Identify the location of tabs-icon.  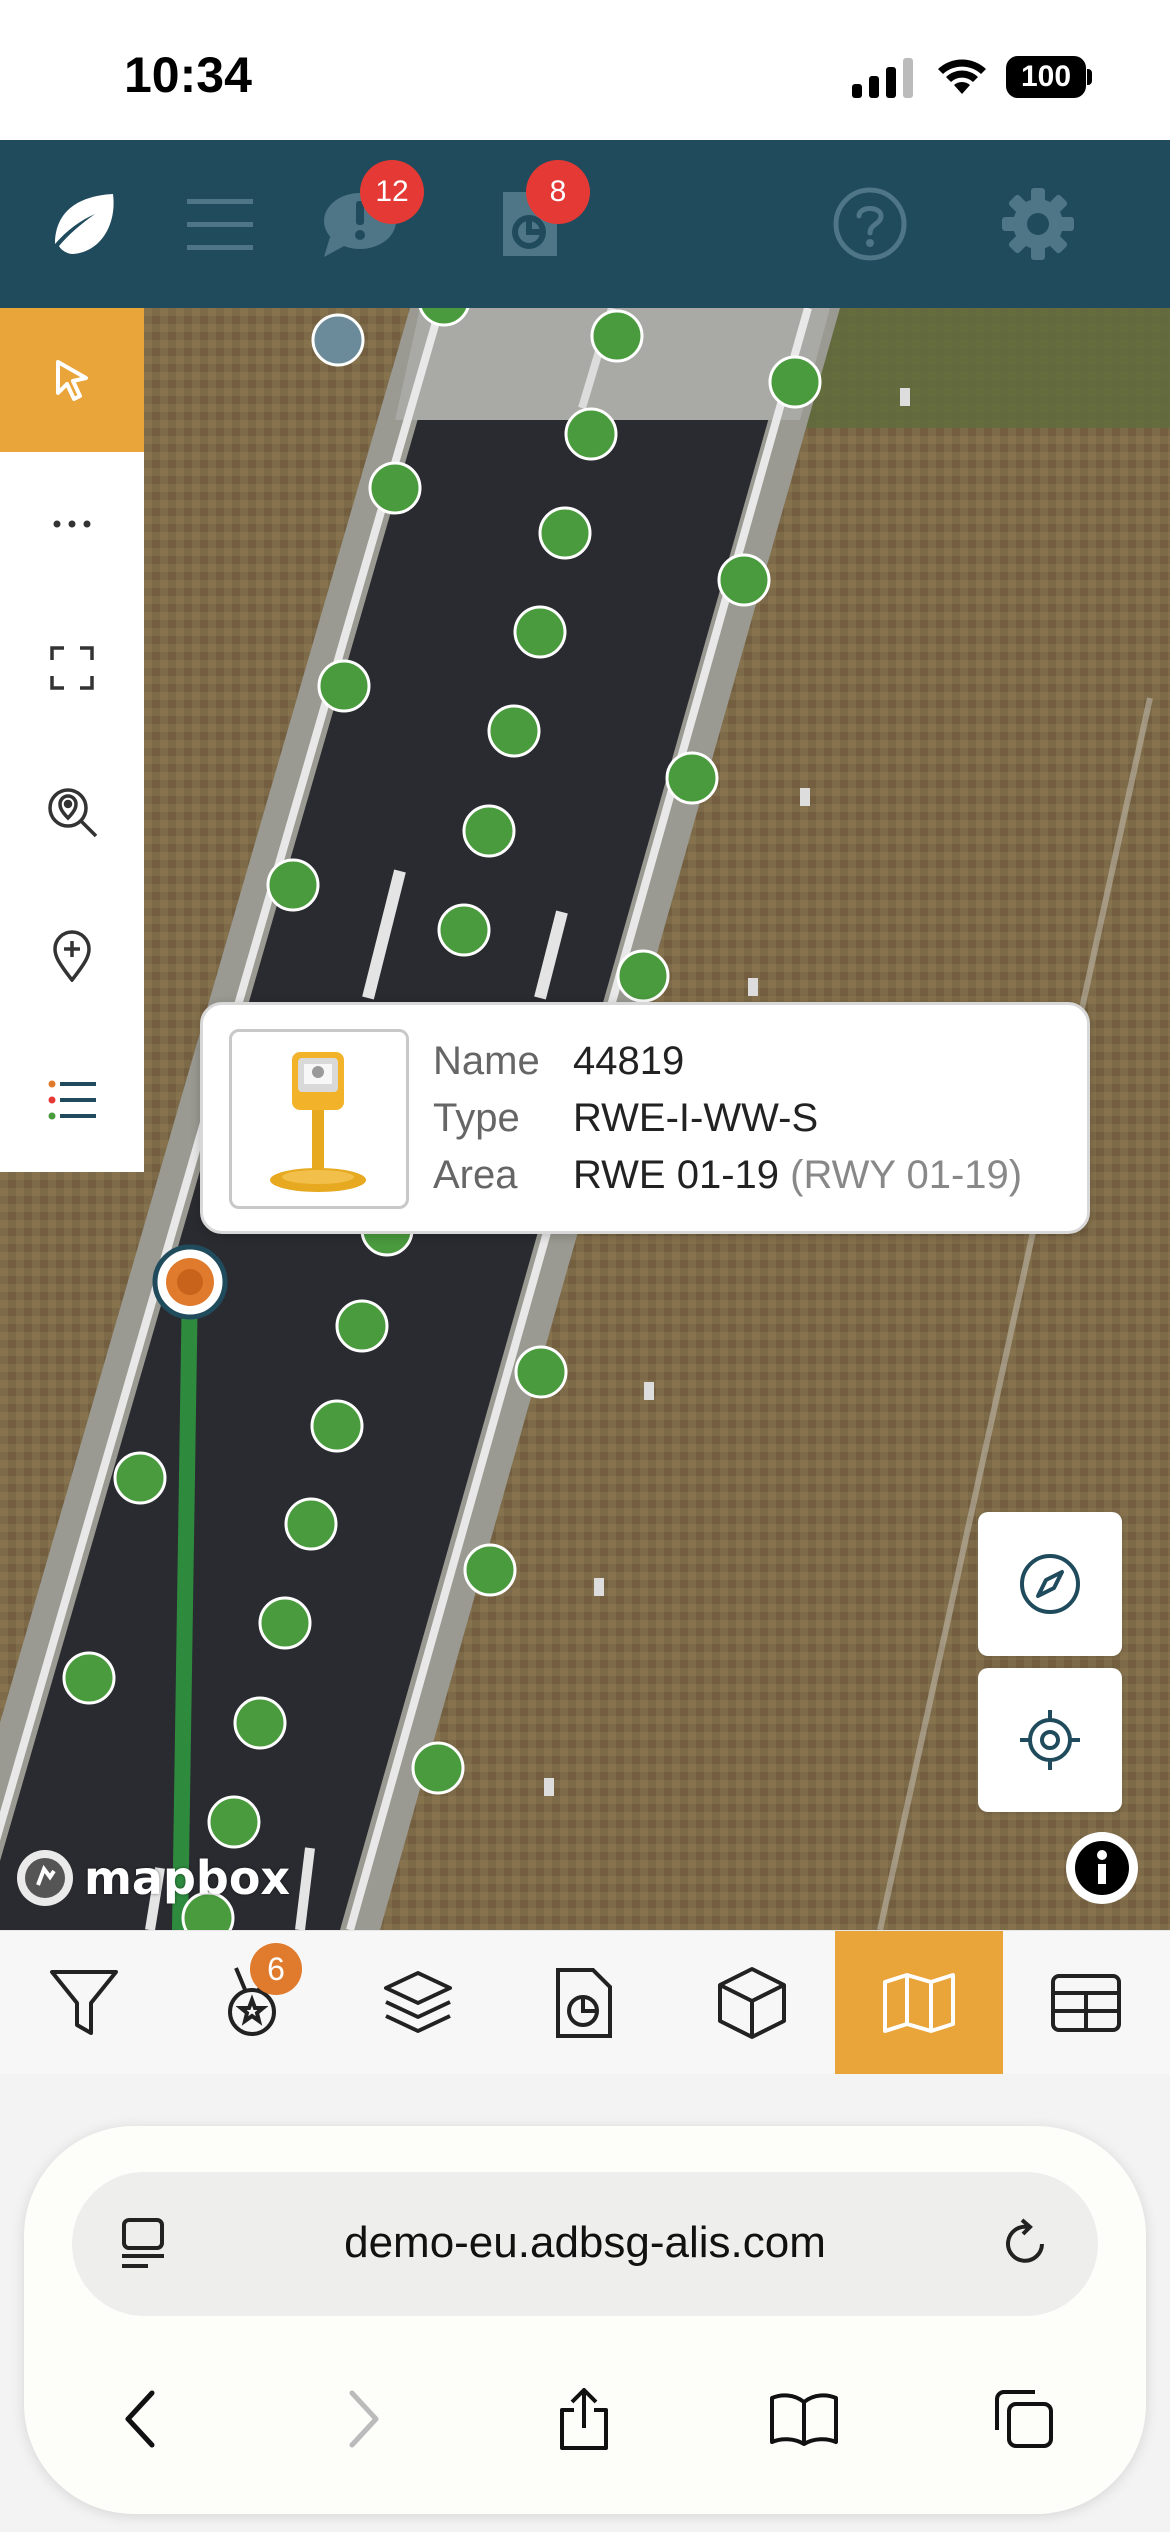
(1024, 2419).